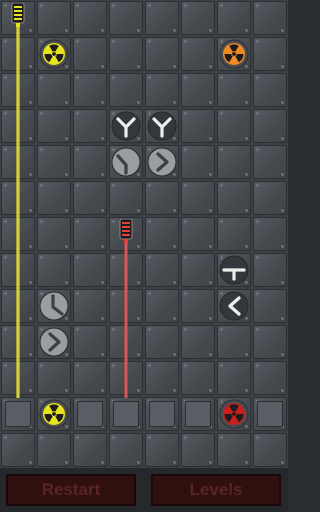 Image resolution: width=320 pixels, height=512 pixels. I want to click on yellow-laser-beam, so click(18, 212).